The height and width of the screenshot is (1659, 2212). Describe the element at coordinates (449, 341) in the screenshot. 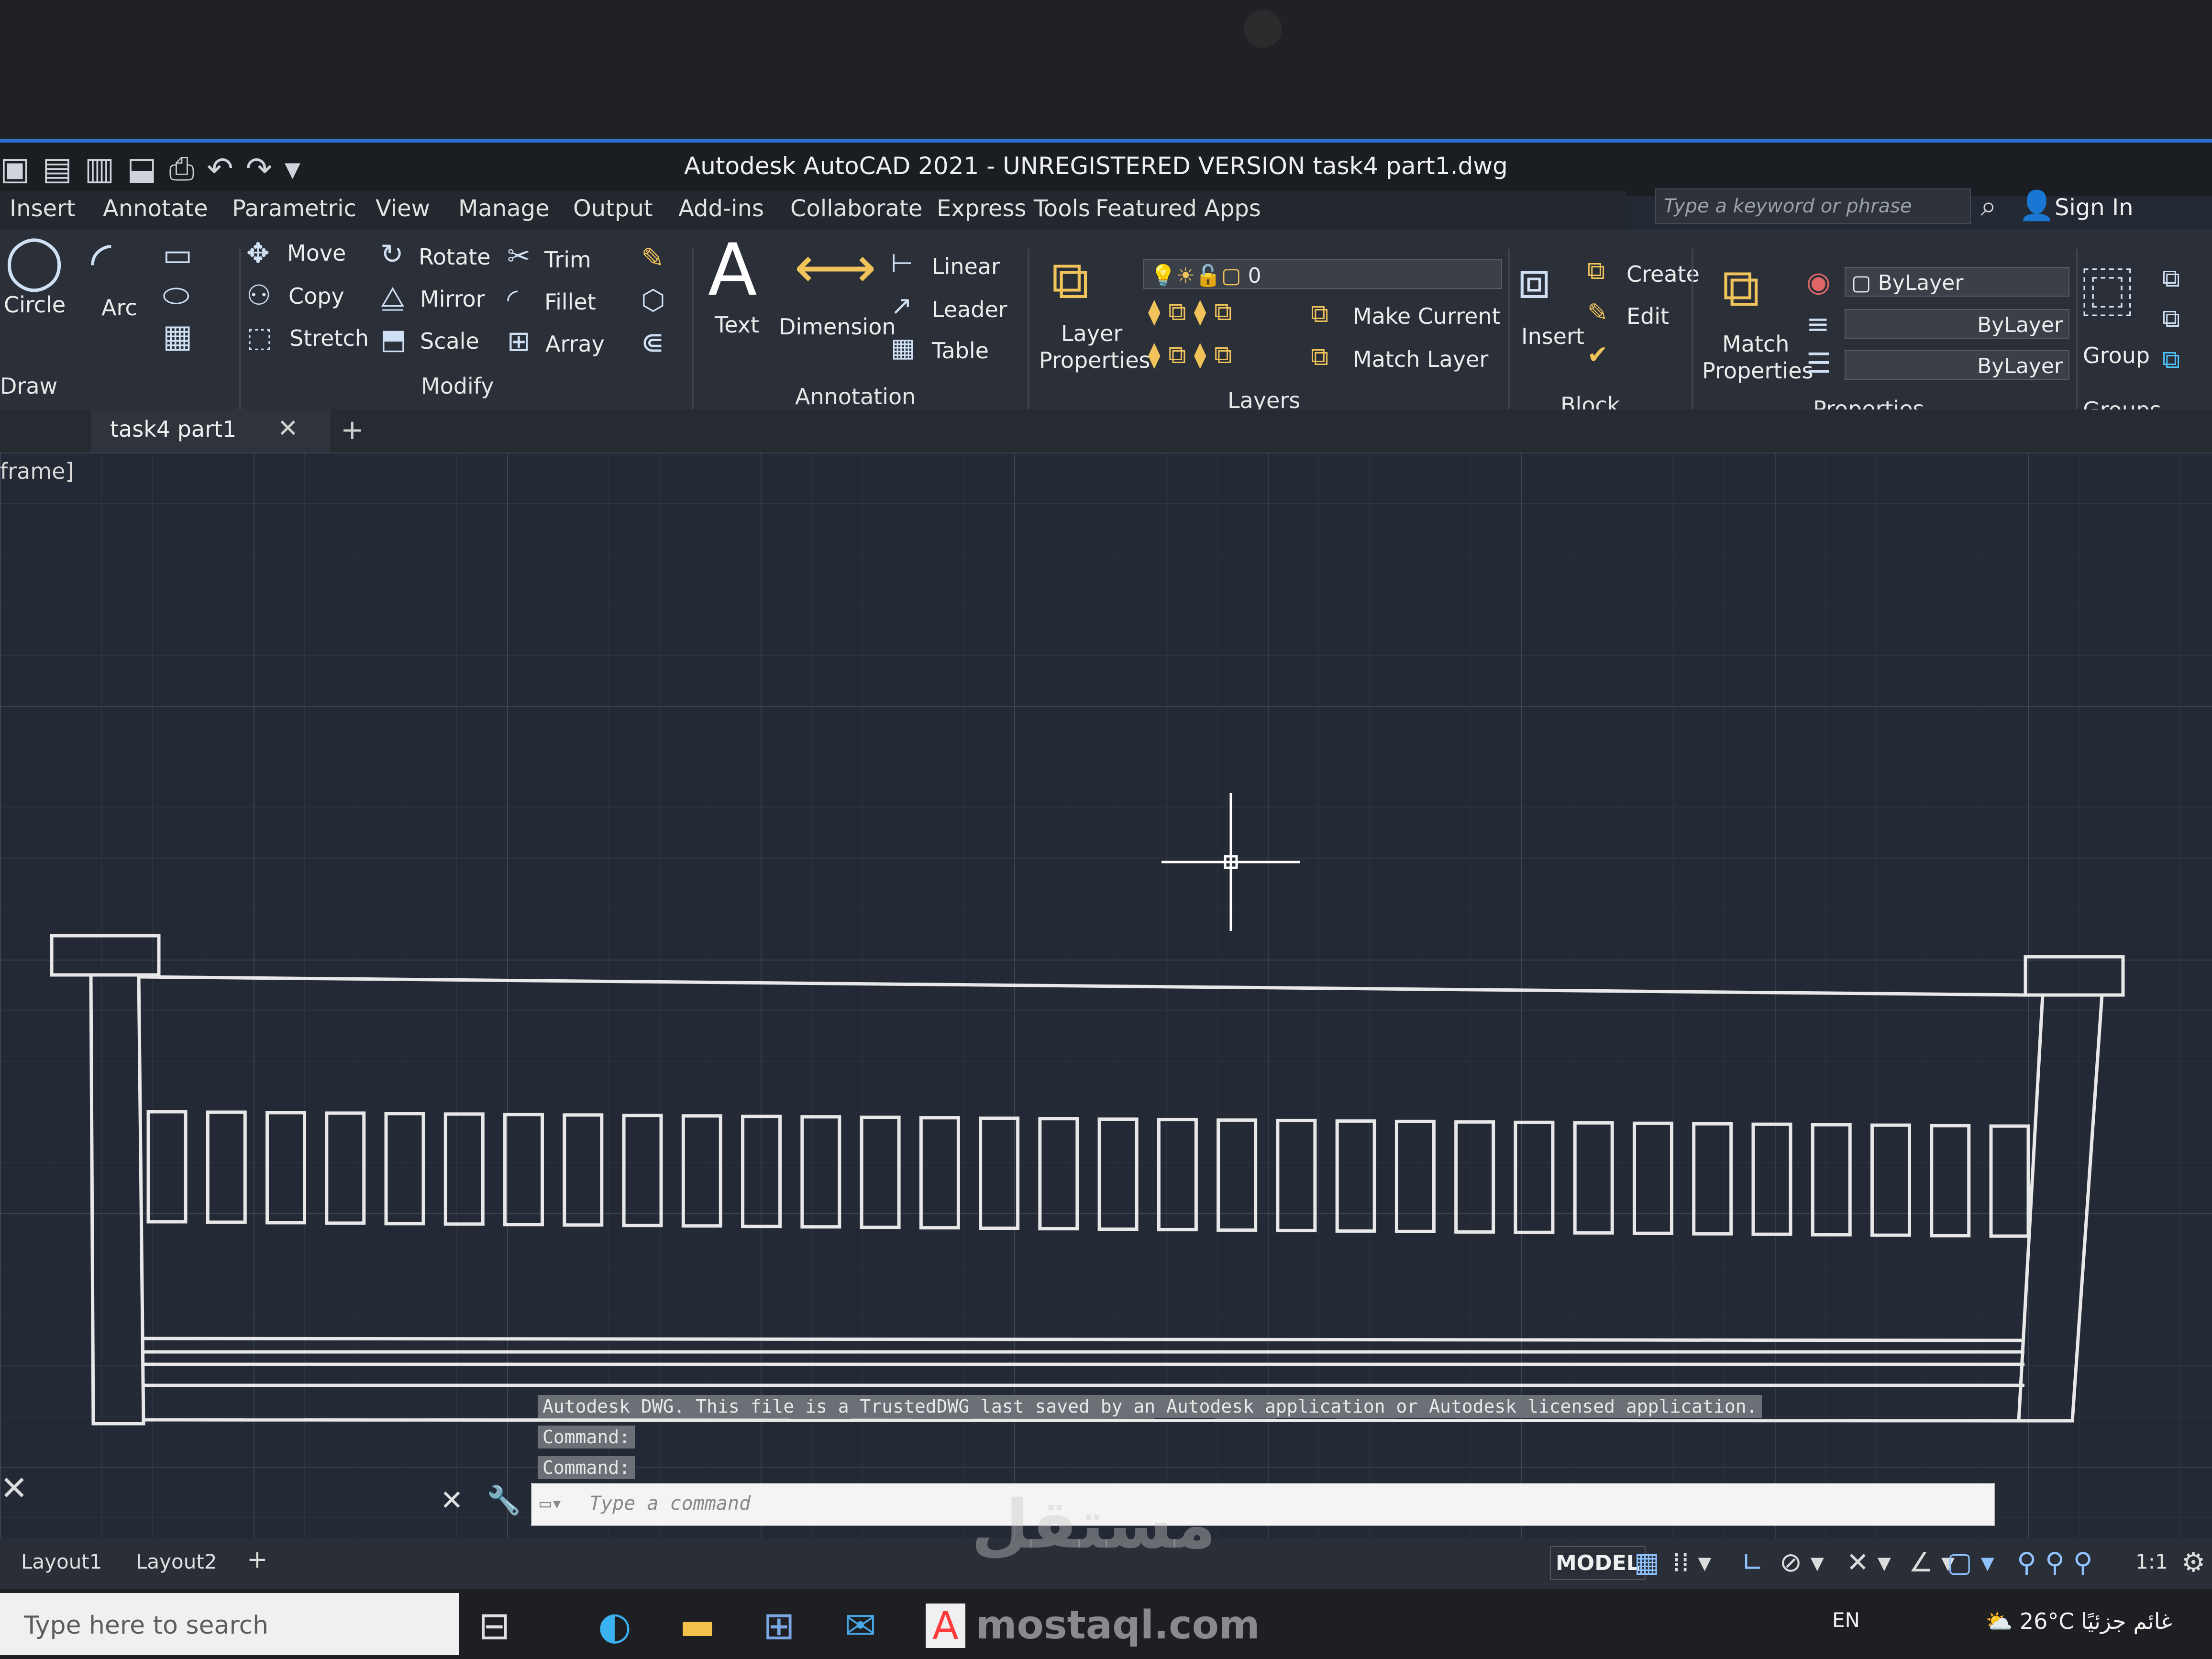

I see `scale-button: Scale` at that location.